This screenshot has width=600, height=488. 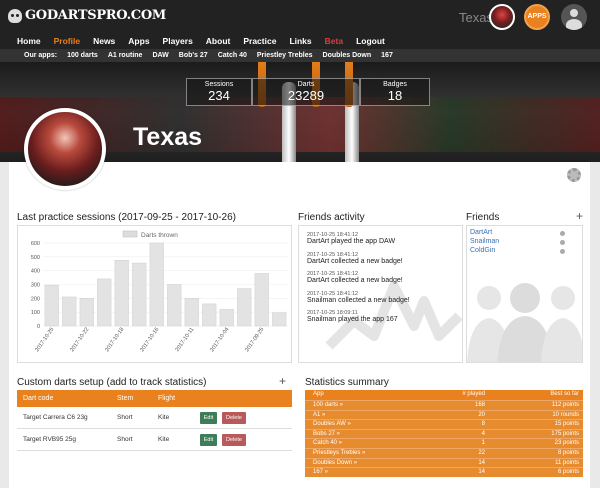 What do you see at coordinates (185, 340) in the screenshot?
I see `x-tick-label: 2017-10-11` at bounding box center [185, 340].